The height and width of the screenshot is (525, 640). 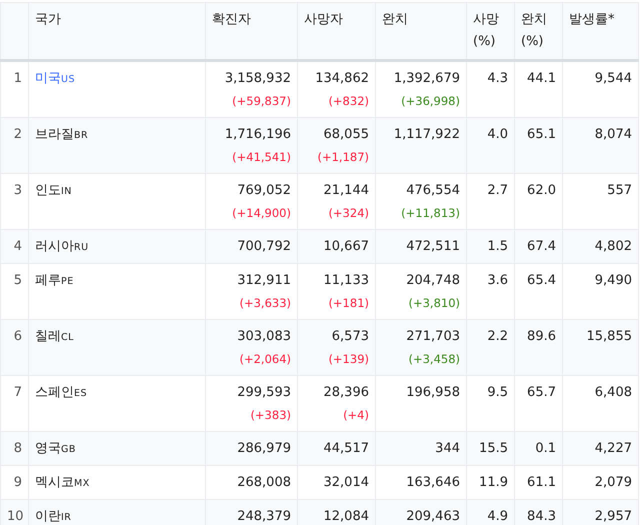 What do you see at coordinates (490, 31) in the screenshot?
I see `column-header: 사망 (%)` at bounding box center [490, 31].